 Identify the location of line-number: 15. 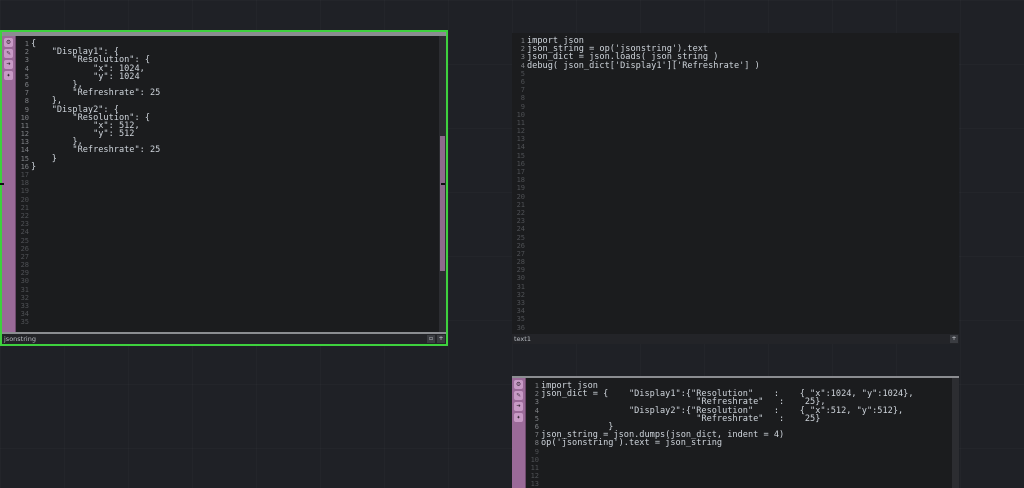
(24, 158).